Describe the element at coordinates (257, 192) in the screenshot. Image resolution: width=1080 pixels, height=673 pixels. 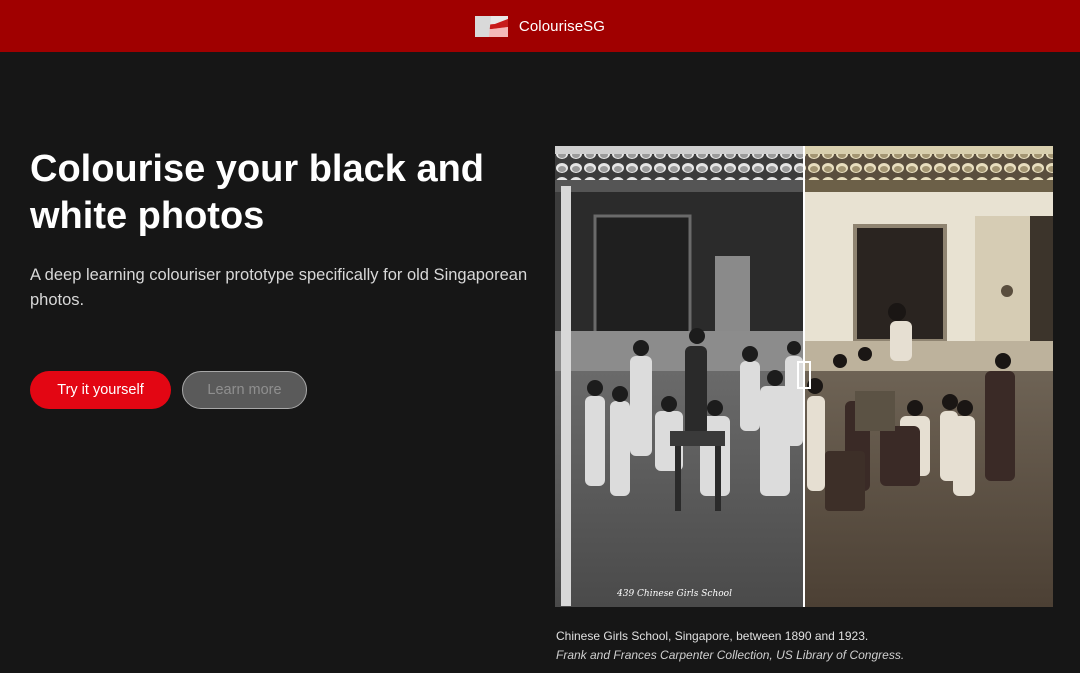
I see `hero-title: Colourise your black and white photos` at that location.